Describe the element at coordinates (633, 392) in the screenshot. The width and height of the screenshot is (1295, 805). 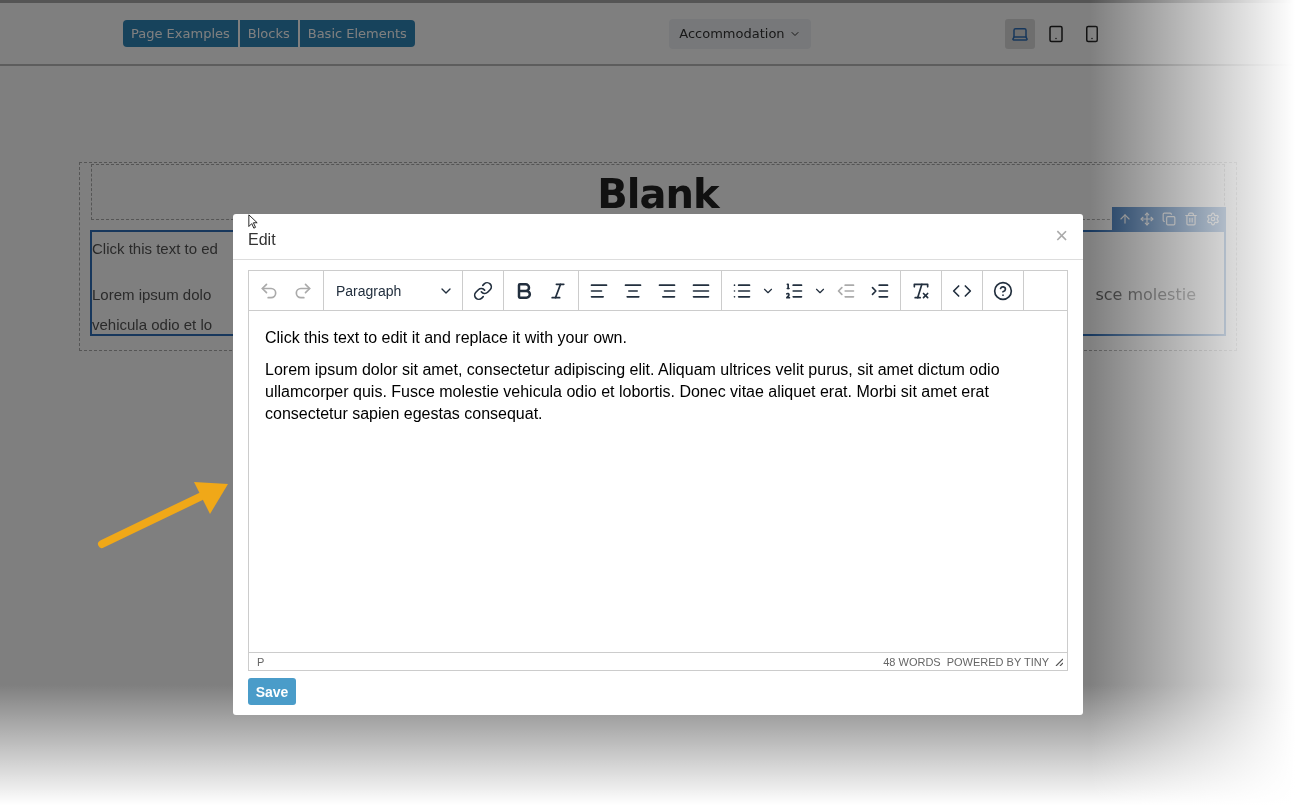
I see `editor-paragraph: Lorem ipsum dolor sit amet, consectetur adipiscing elit. Aliquam ultrices velit purus, sit amet dictum odio ullamcorper quis. Fusce molestie vehicula odio et lobortis. Donec vitae aliquet erat. Morbi sit amet erat consectetur sapien egestas consequat.` at that location.